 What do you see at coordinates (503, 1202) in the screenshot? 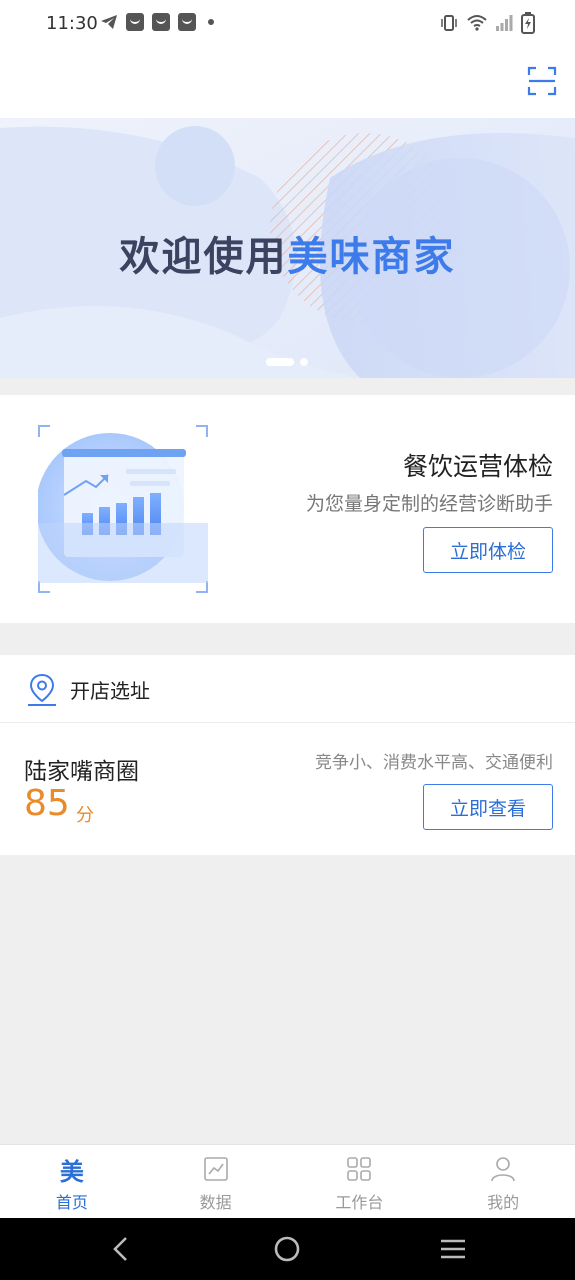
I see `tab-label: 我的` at bounding box center [503, 1202].